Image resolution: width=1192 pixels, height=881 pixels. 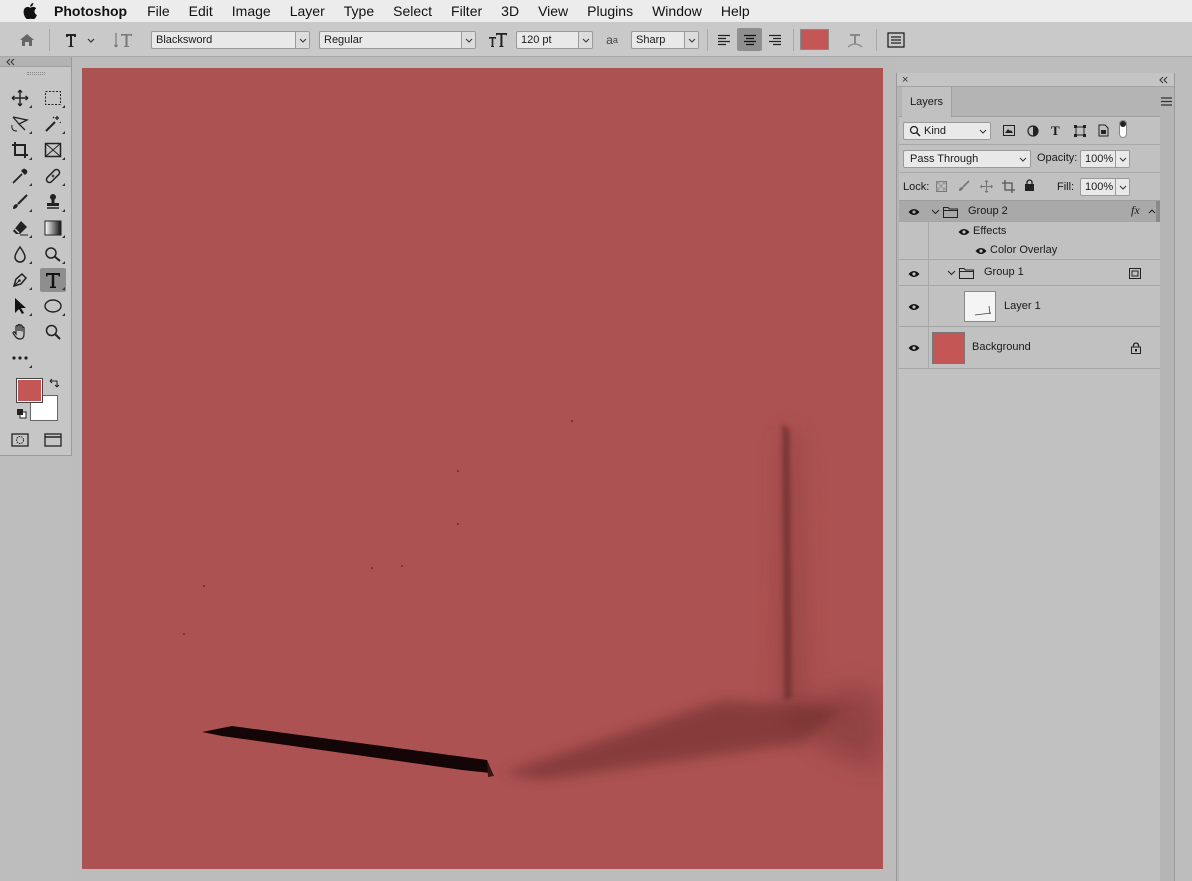 What do you see at coordinates (54, 383) in the screenshot?
I see `swap-colors-icon` at bounding box center [54, 383].